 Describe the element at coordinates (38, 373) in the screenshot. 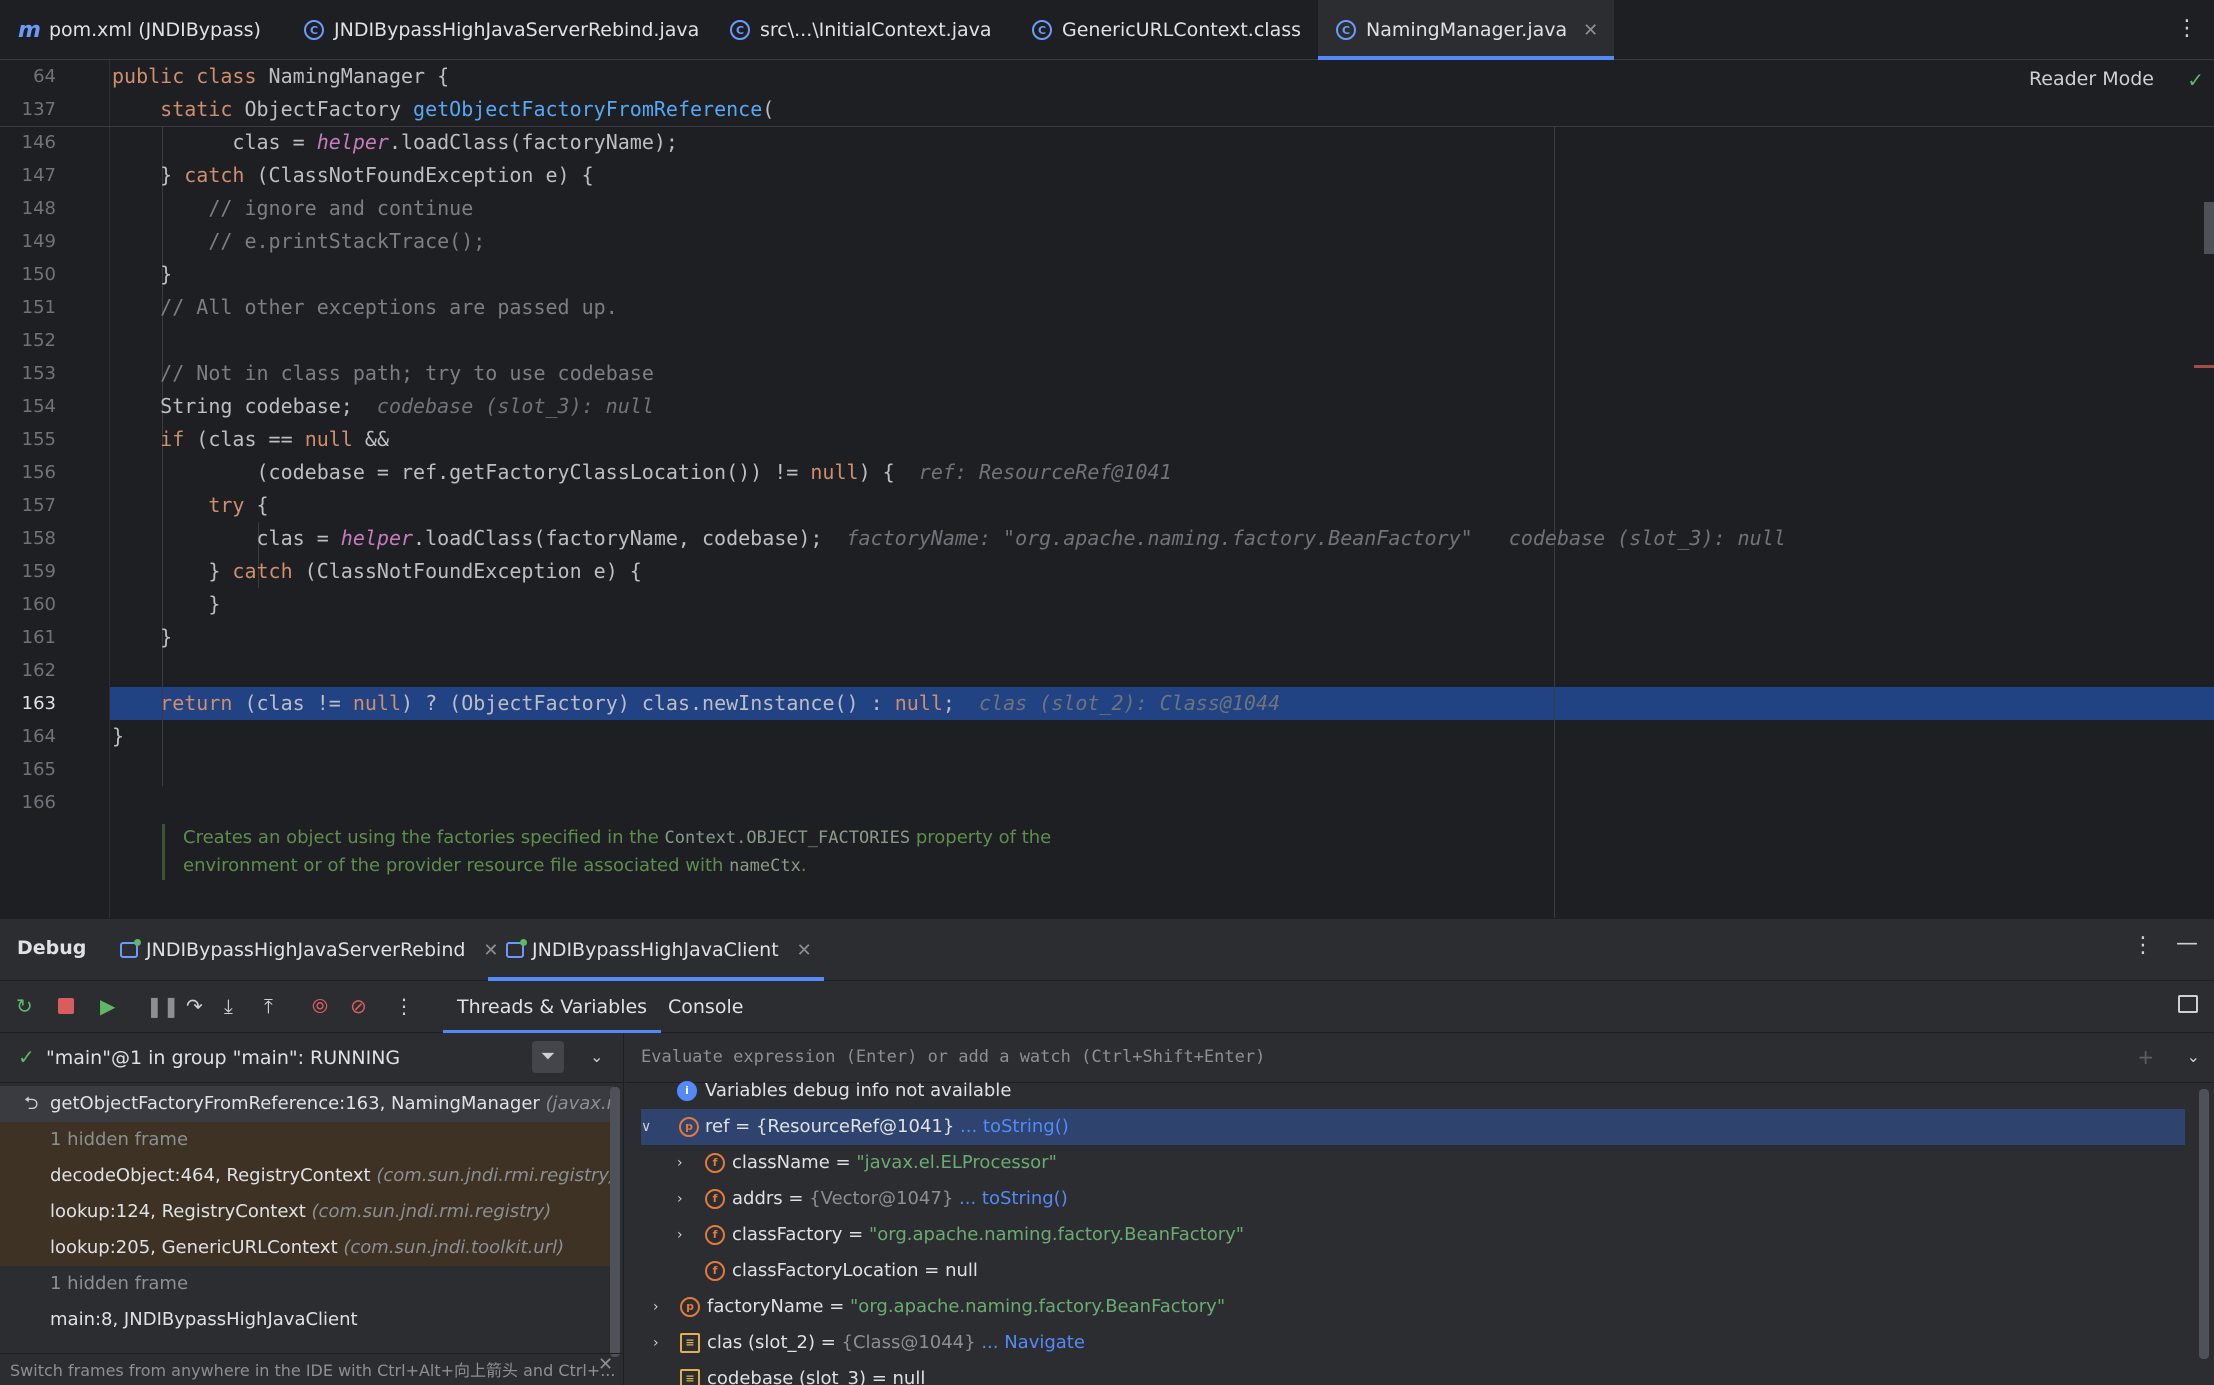

I see `line-number: 153` at that location.